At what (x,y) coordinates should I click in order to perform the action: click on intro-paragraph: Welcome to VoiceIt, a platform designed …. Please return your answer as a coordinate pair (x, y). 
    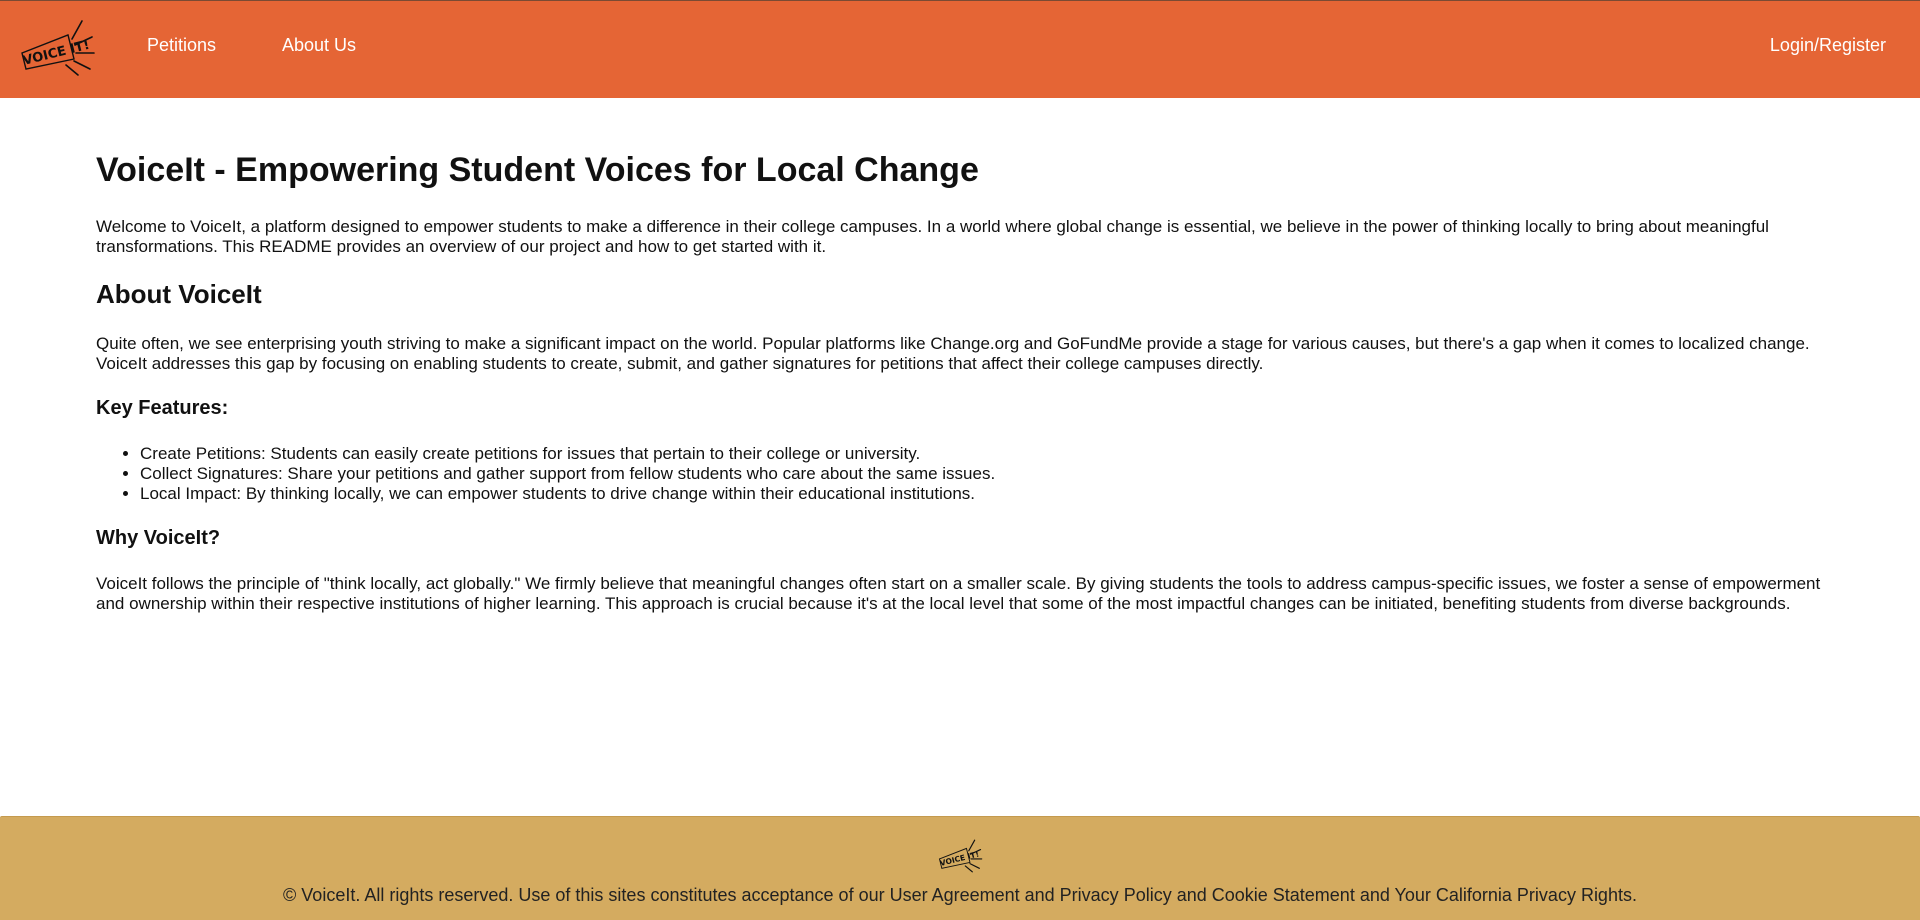
    Looking at the image, I should click on (932, 236).